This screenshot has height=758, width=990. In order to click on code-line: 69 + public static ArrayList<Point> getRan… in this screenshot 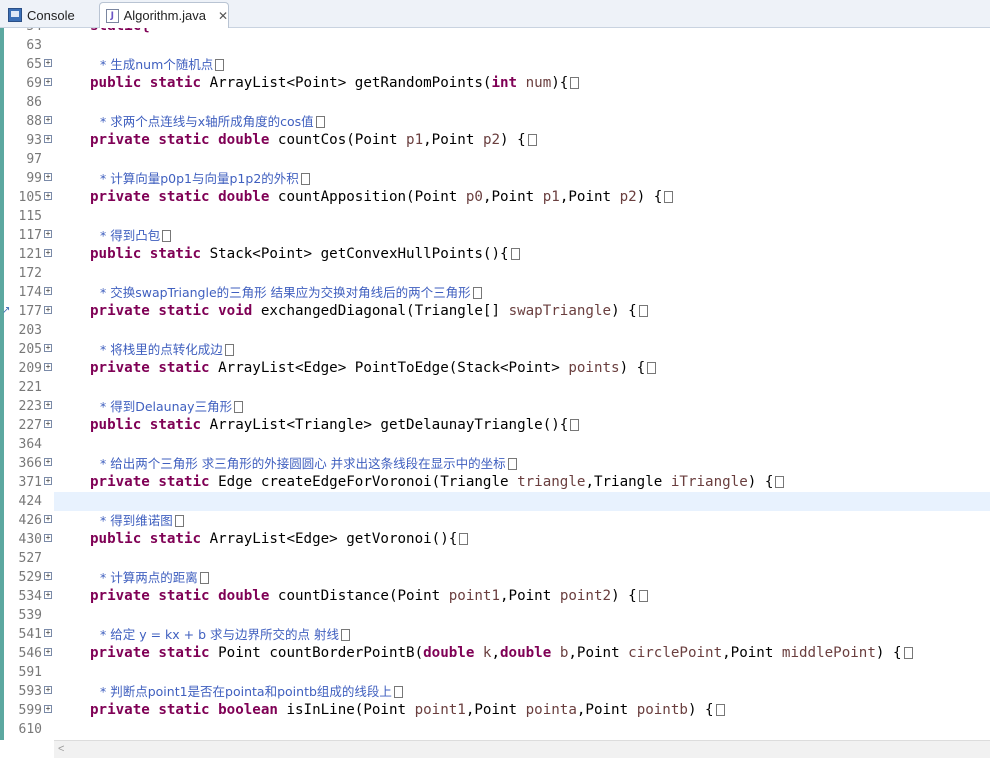, I will do `click(495, 83)`.